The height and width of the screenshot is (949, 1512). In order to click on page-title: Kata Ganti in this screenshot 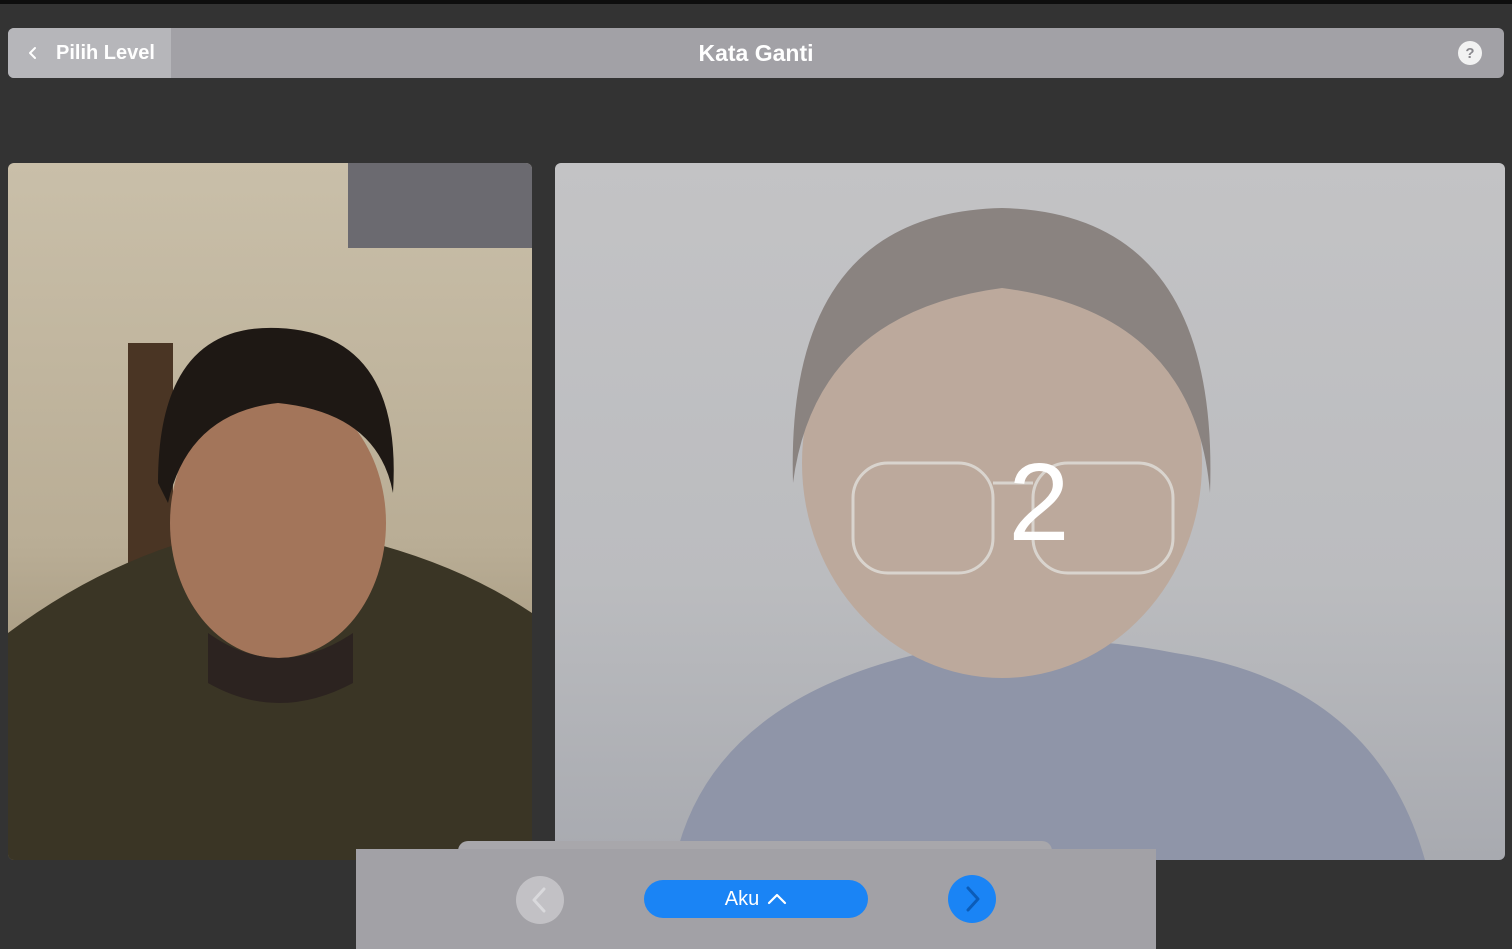, I will do `click(756, 52)`.